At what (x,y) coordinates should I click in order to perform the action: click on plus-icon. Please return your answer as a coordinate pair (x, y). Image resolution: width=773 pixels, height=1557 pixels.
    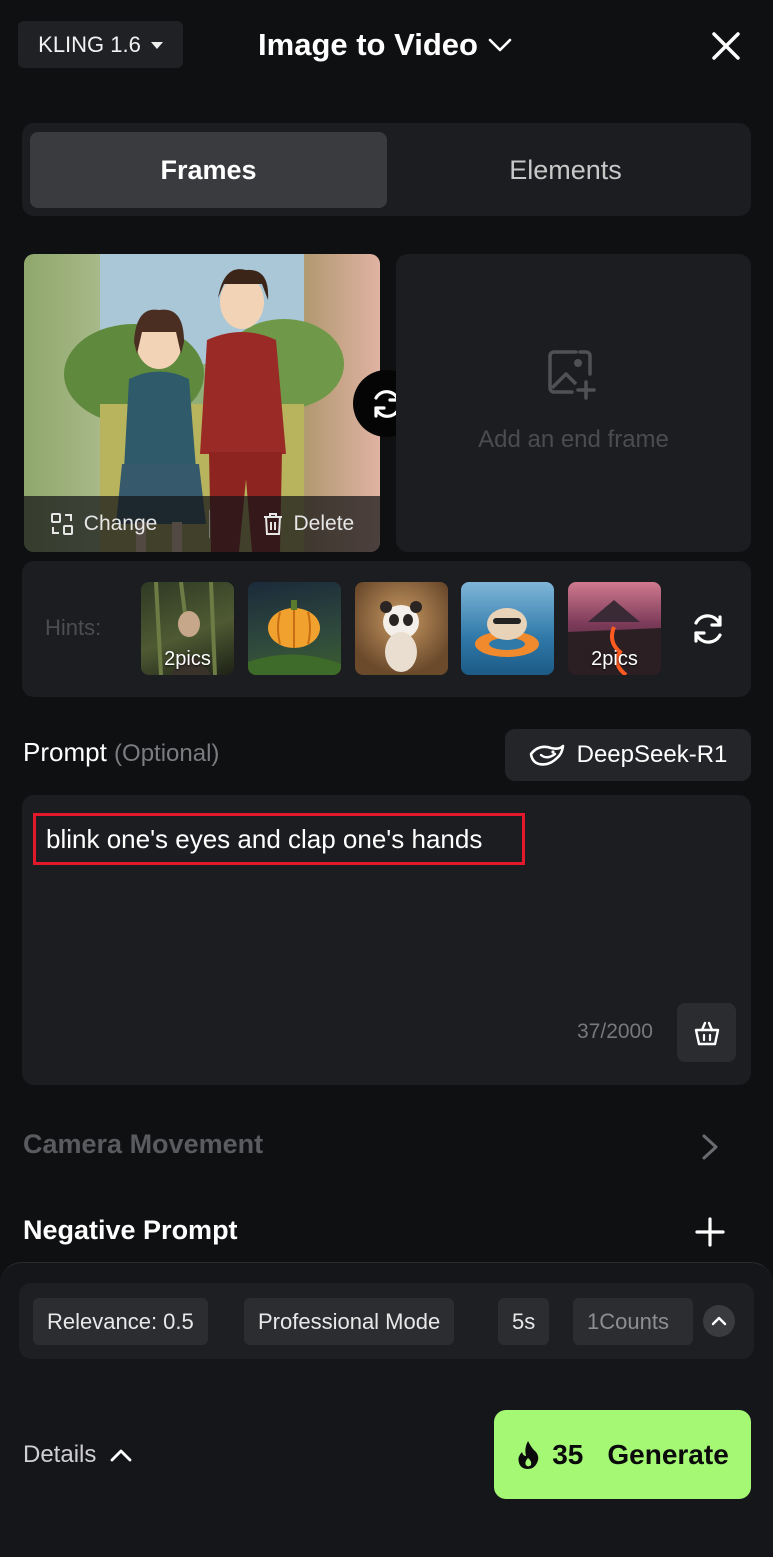
    Looking at the image, I should click on (710, 1232).